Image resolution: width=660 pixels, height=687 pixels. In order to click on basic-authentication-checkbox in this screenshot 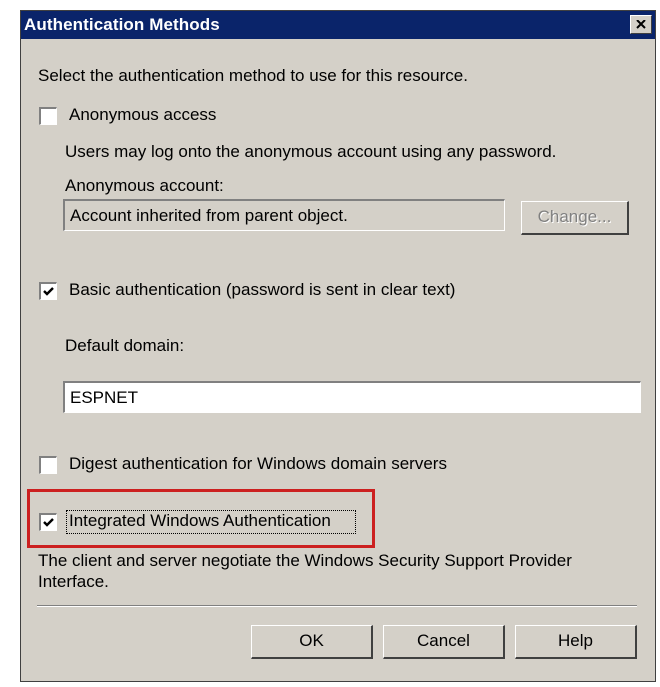, I will do `click(48, 291)`.